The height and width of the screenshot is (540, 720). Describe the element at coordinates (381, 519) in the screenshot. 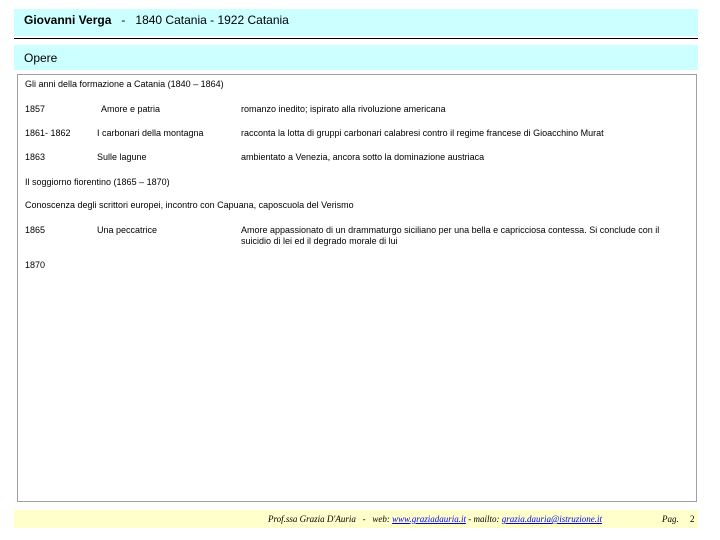

I see `footer-web-label: web:` at that location.